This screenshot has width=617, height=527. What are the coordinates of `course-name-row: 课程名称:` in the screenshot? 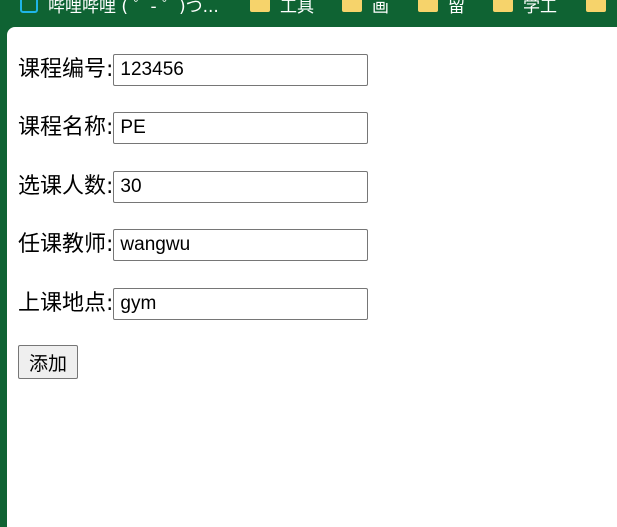 It's located at (193, 128).